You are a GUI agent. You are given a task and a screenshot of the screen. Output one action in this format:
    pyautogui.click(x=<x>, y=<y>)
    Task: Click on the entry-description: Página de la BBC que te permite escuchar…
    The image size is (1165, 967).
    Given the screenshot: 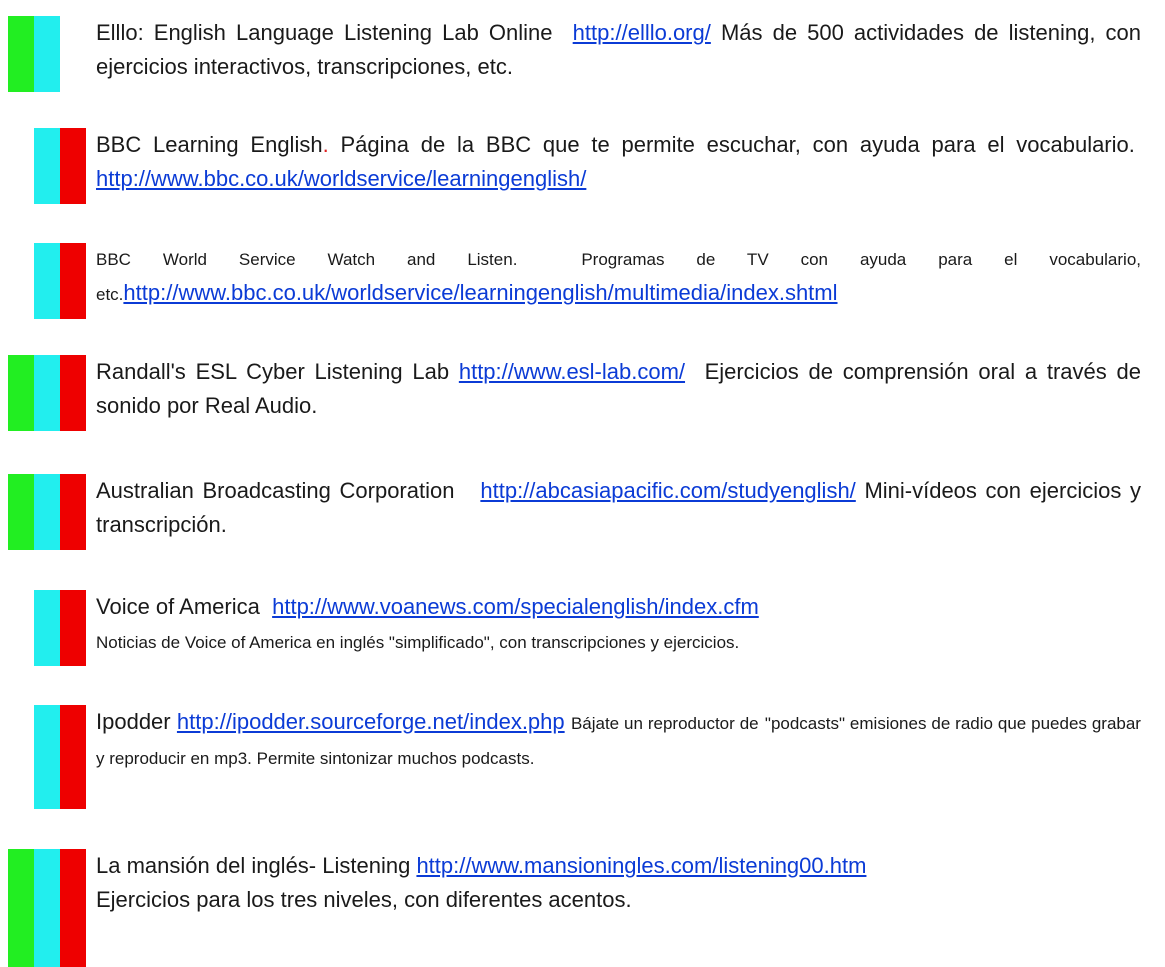 What is the action you would take?
    pyautogui.click(x=737, y=144)
    